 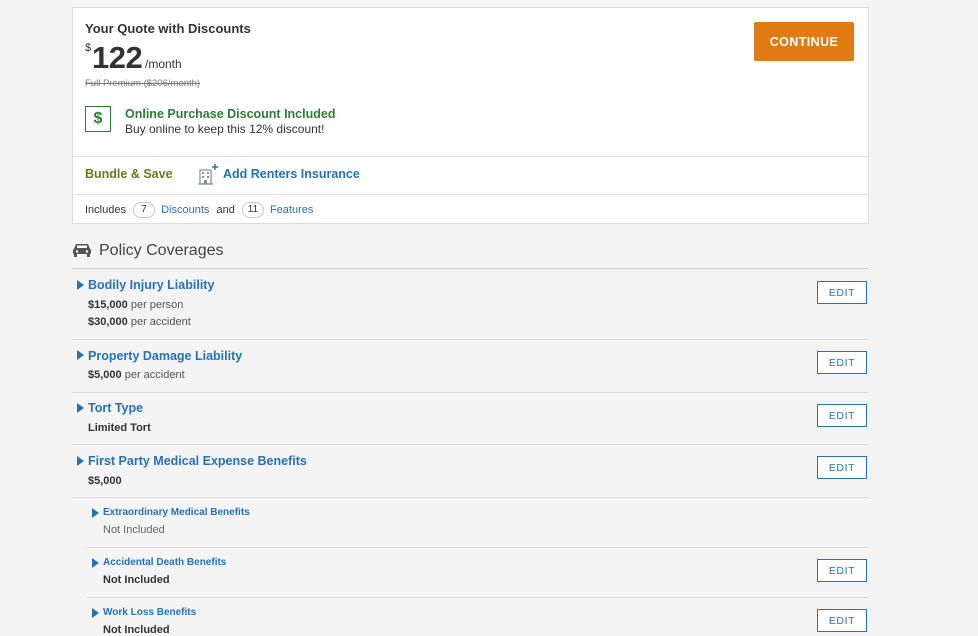 What do you see at coordinates (136, 305) in the screenshot?
I see `coverage-value: $15,000 per person` at bounding box center [136, 305].